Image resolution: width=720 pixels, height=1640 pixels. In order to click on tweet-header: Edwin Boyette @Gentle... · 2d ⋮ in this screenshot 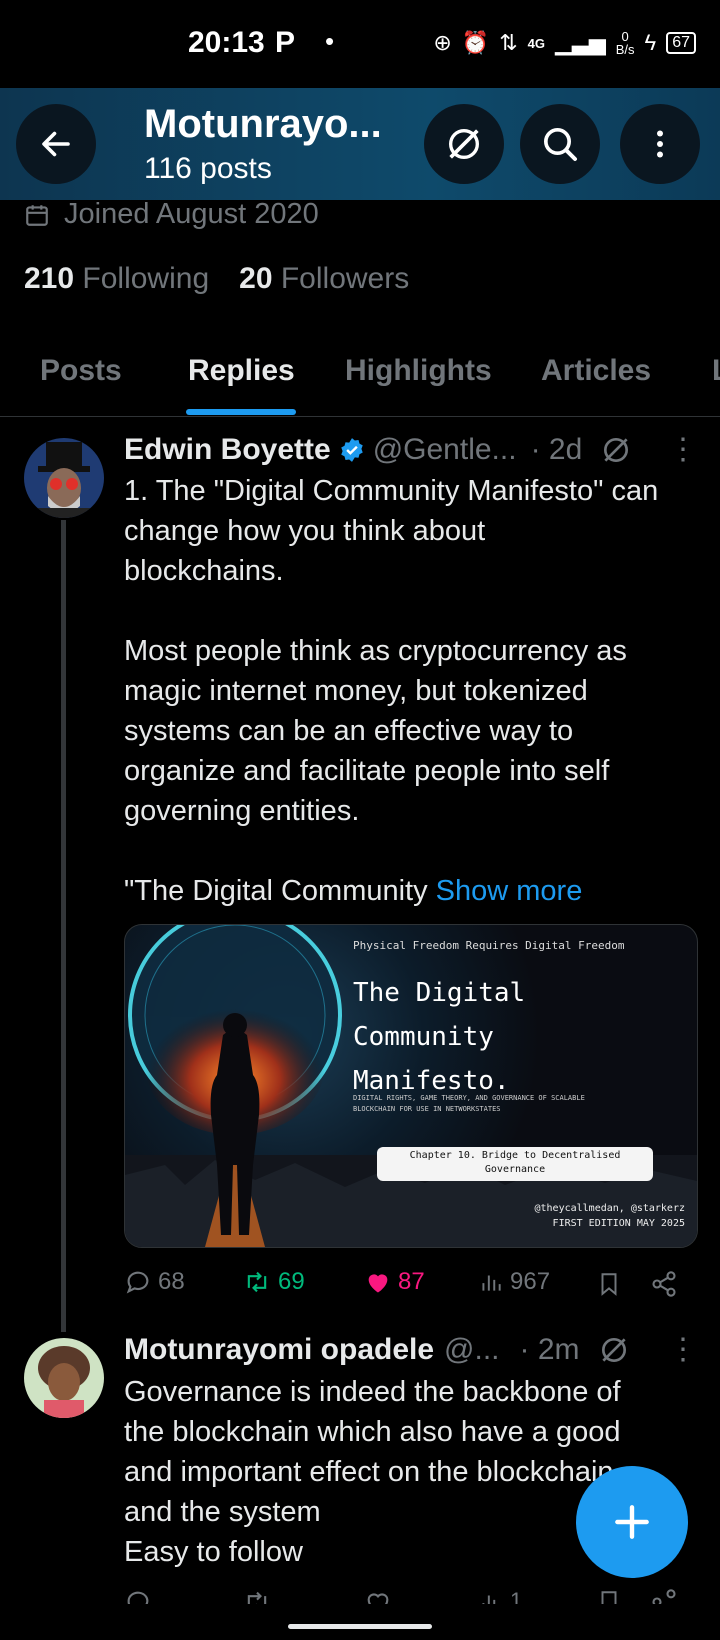, I will do `click(414, 449)`.